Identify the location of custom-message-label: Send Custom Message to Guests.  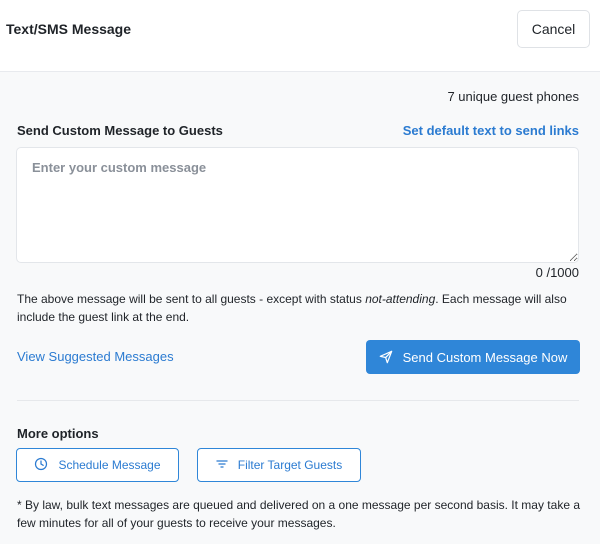
(120, 130).